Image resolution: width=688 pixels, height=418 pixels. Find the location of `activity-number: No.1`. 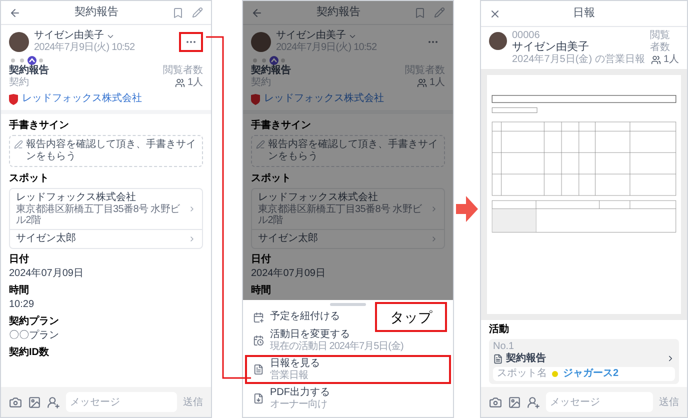

activity-number: No.1 is located at coordinates (504, 346).